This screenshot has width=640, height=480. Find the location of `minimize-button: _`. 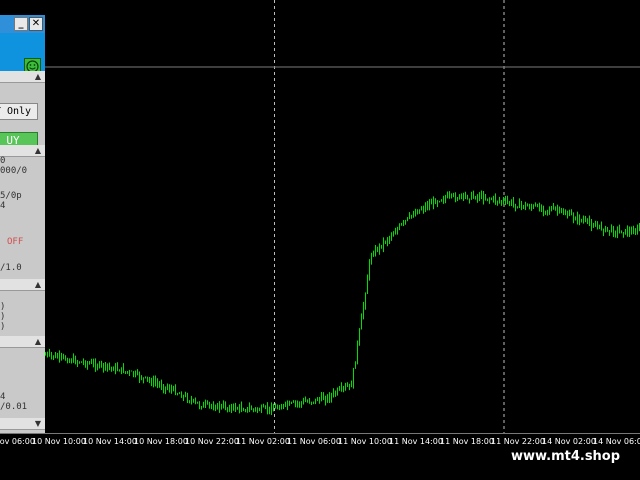

minimize-button: _ is located at coordinates (21, 24).